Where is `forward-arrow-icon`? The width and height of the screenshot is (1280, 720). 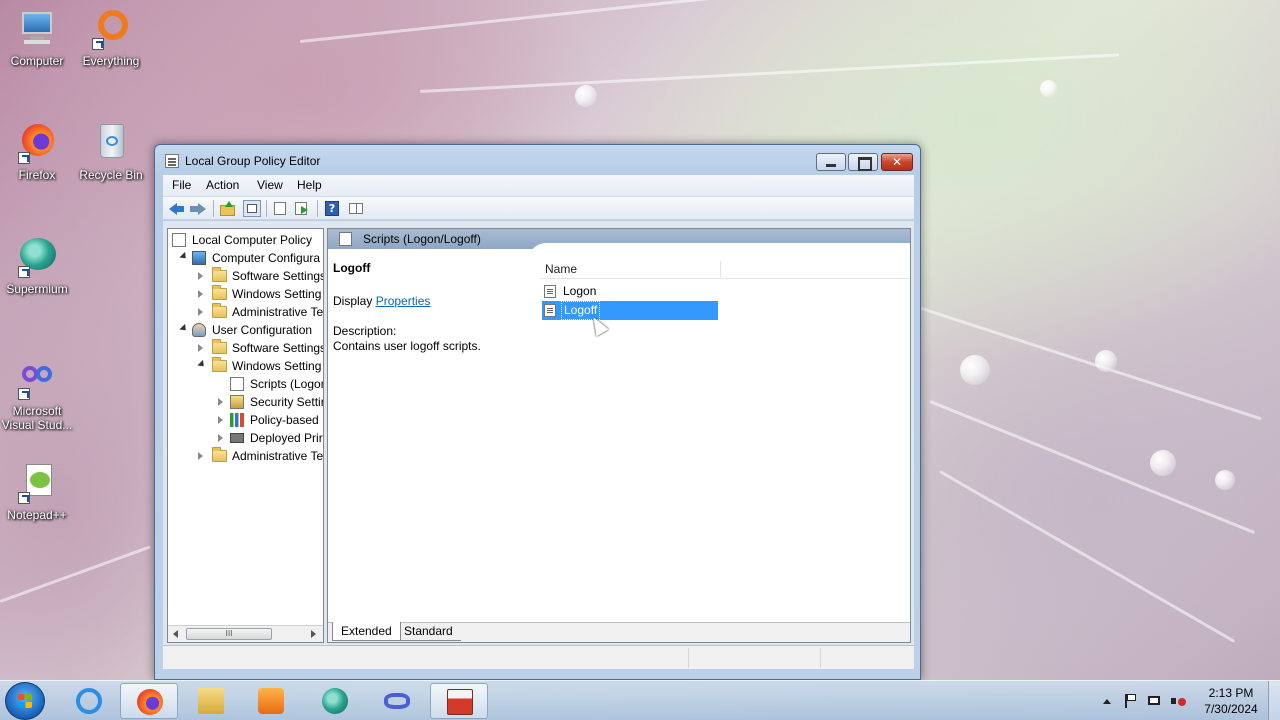
forward-arrow-icon is located at coordinates (198, 208).